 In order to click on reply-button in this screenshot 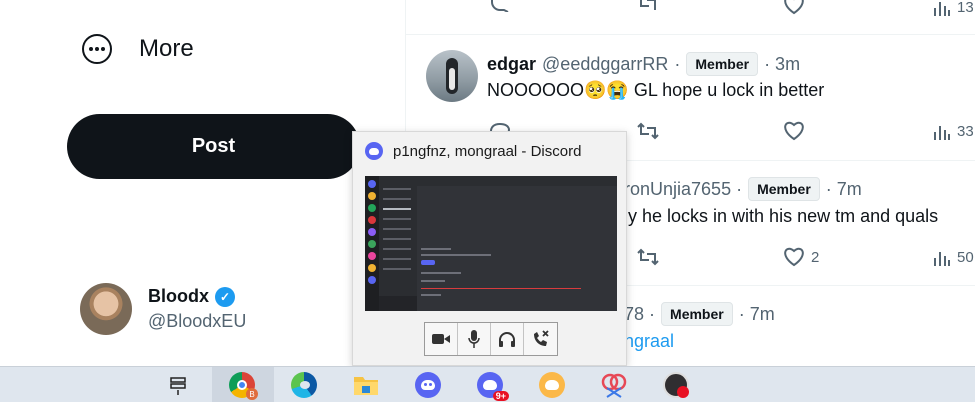, I will do `click(500, 6)`.